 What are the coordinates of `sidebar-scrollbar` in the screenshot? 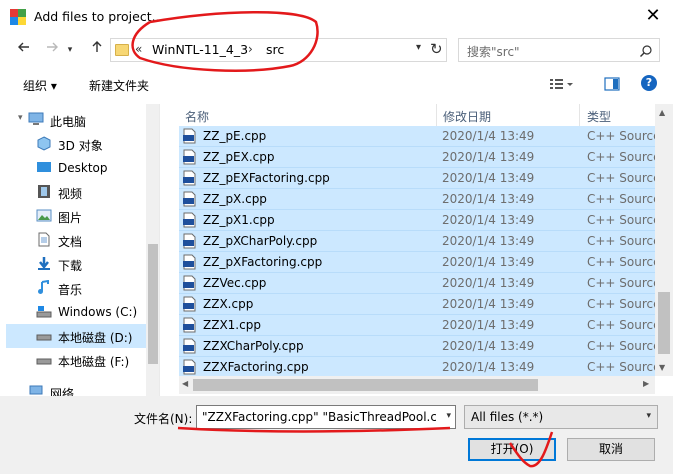 It's located at (152, 250).